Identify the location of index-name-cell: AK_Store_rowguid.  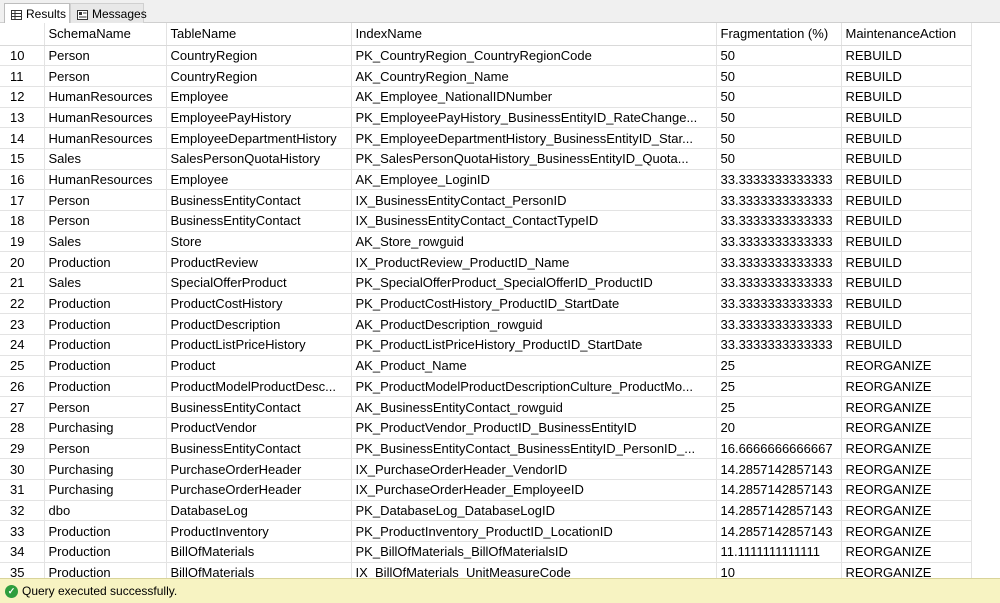
(534, 242).